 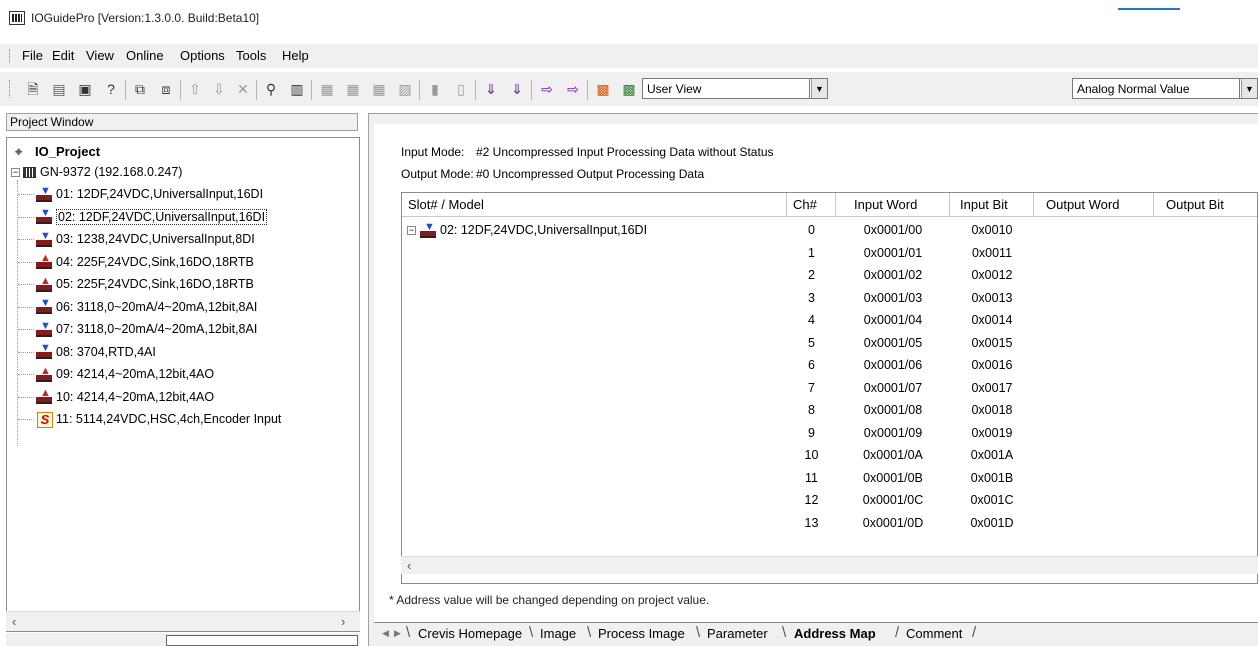 What do you see at coordinates (829, 478) in the screenshot?
I see `table-row: 11 0x0001/0B 0x001B` at bounding box center [829, 478].